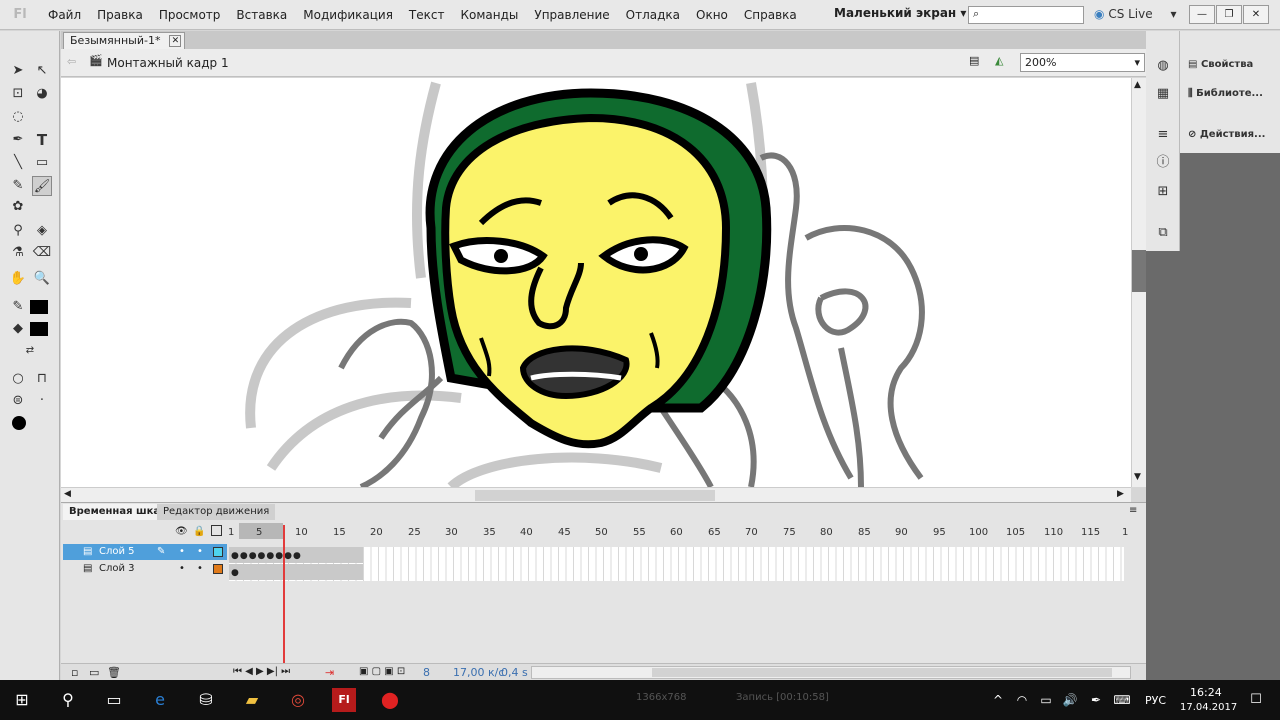  What do you see at coordinates (42, 379) in the screenshot?
I see `snap-magnet-icon: ⊓` at bounding box center [42, 379].